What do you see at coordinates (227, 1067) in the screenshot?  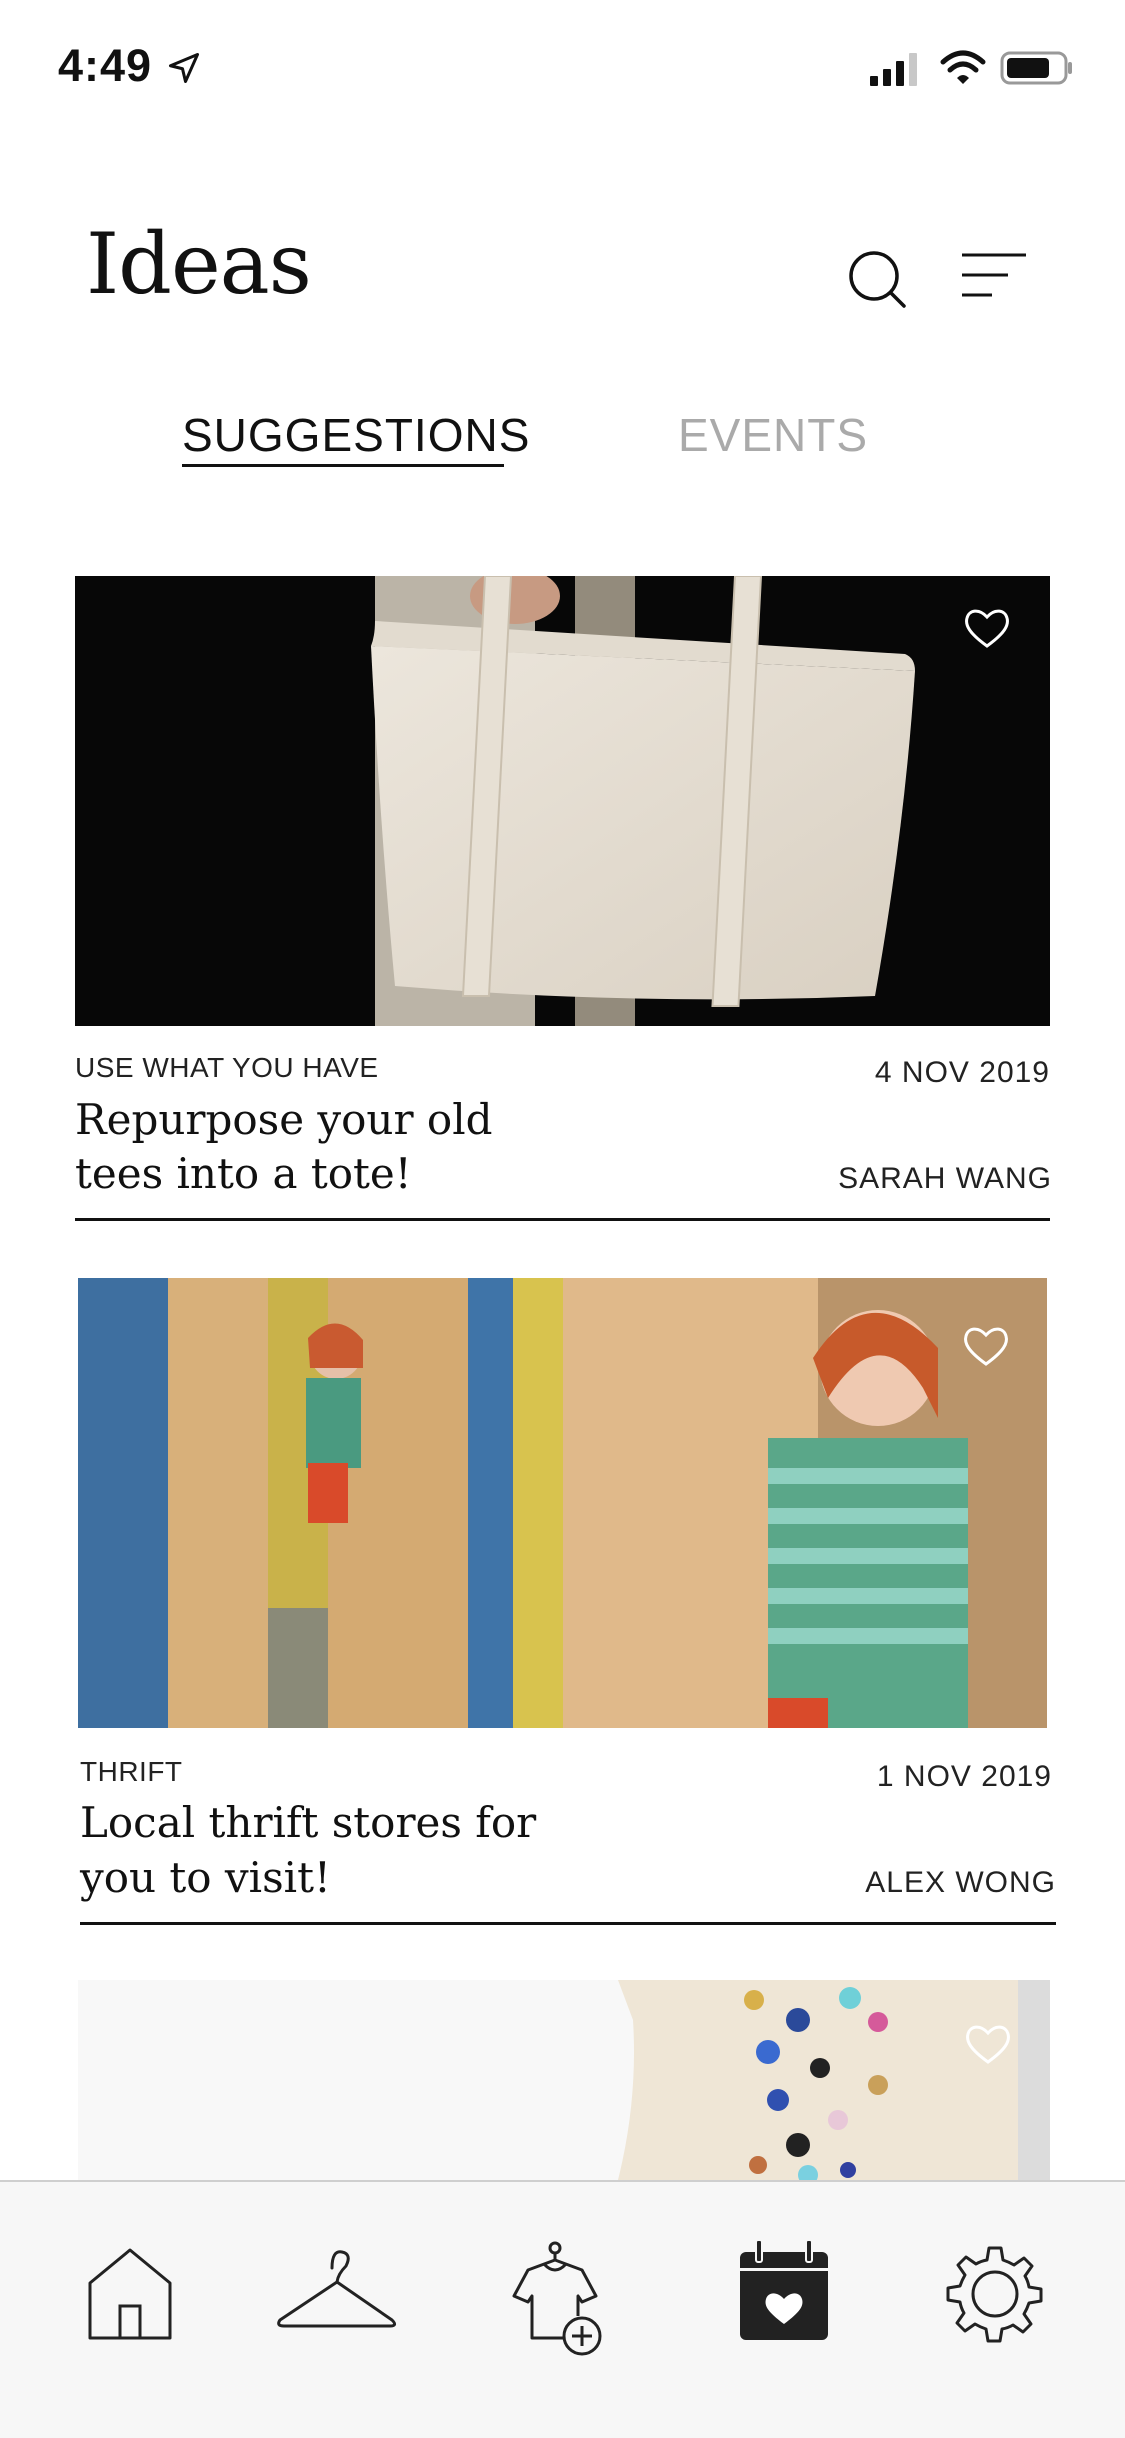 I see `card-category: USE WHAT YOU HAVE` at bounding box center [227, 1067].